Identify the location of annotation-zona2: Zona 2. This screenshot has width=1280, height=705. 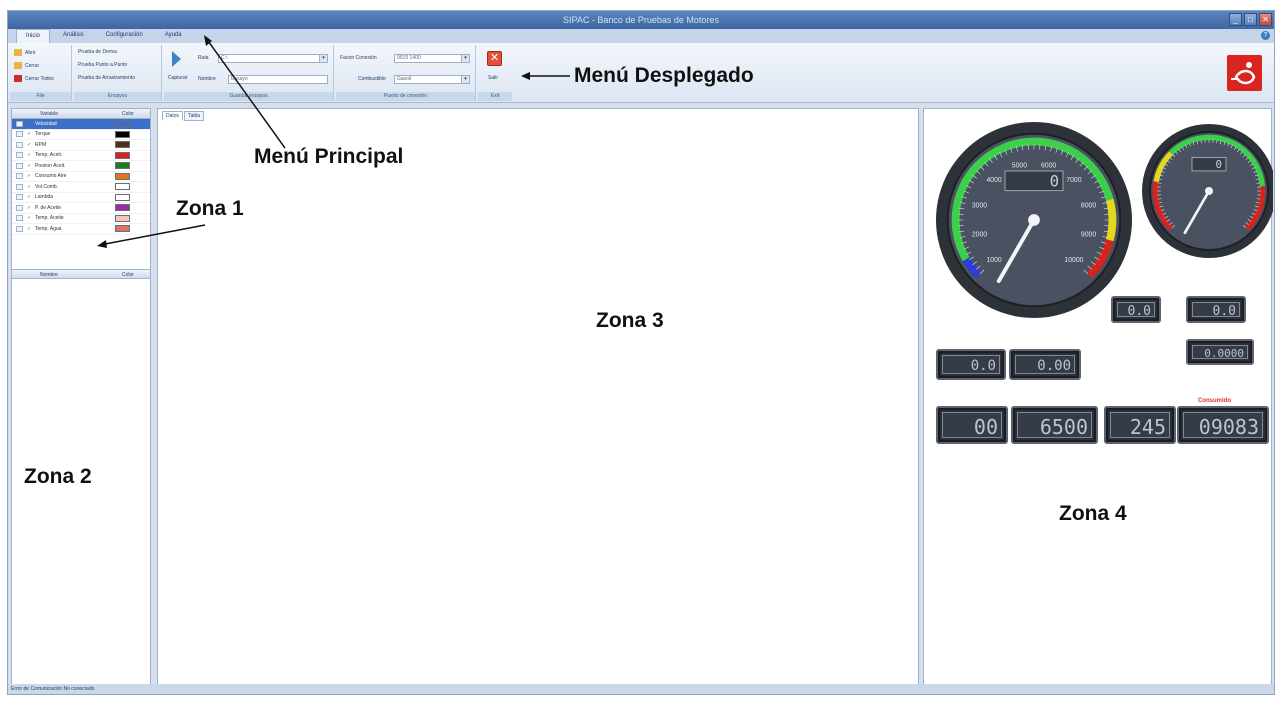
(58, 476).